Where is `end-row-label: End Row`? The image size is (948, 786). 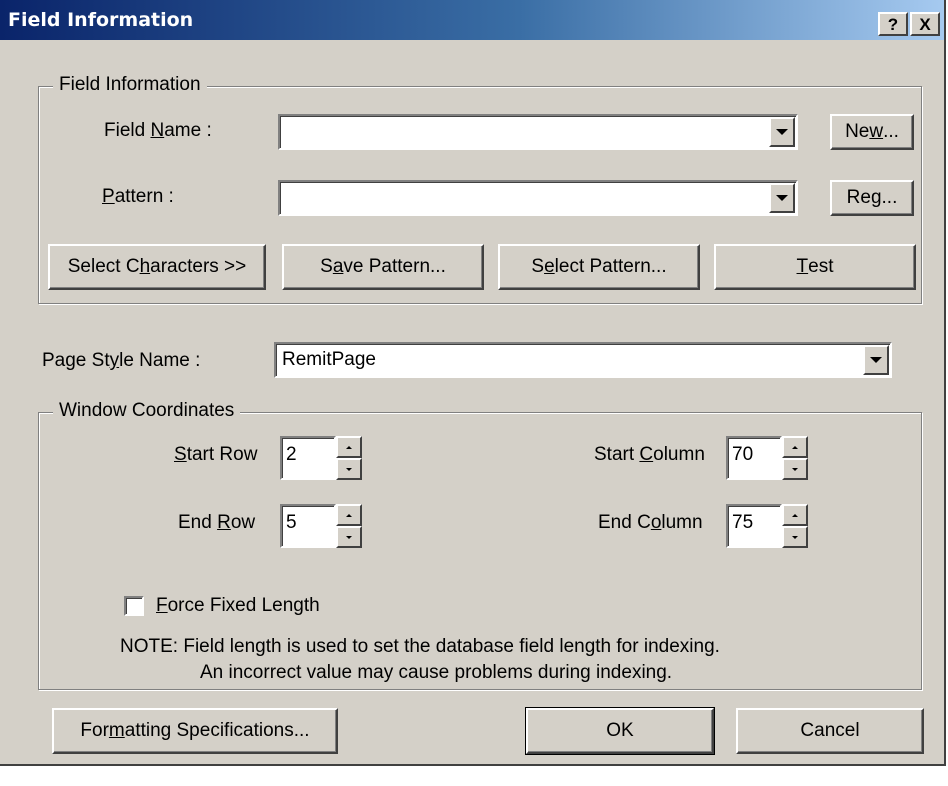 end-row-label: End Row is located at coordinates (217, 522).